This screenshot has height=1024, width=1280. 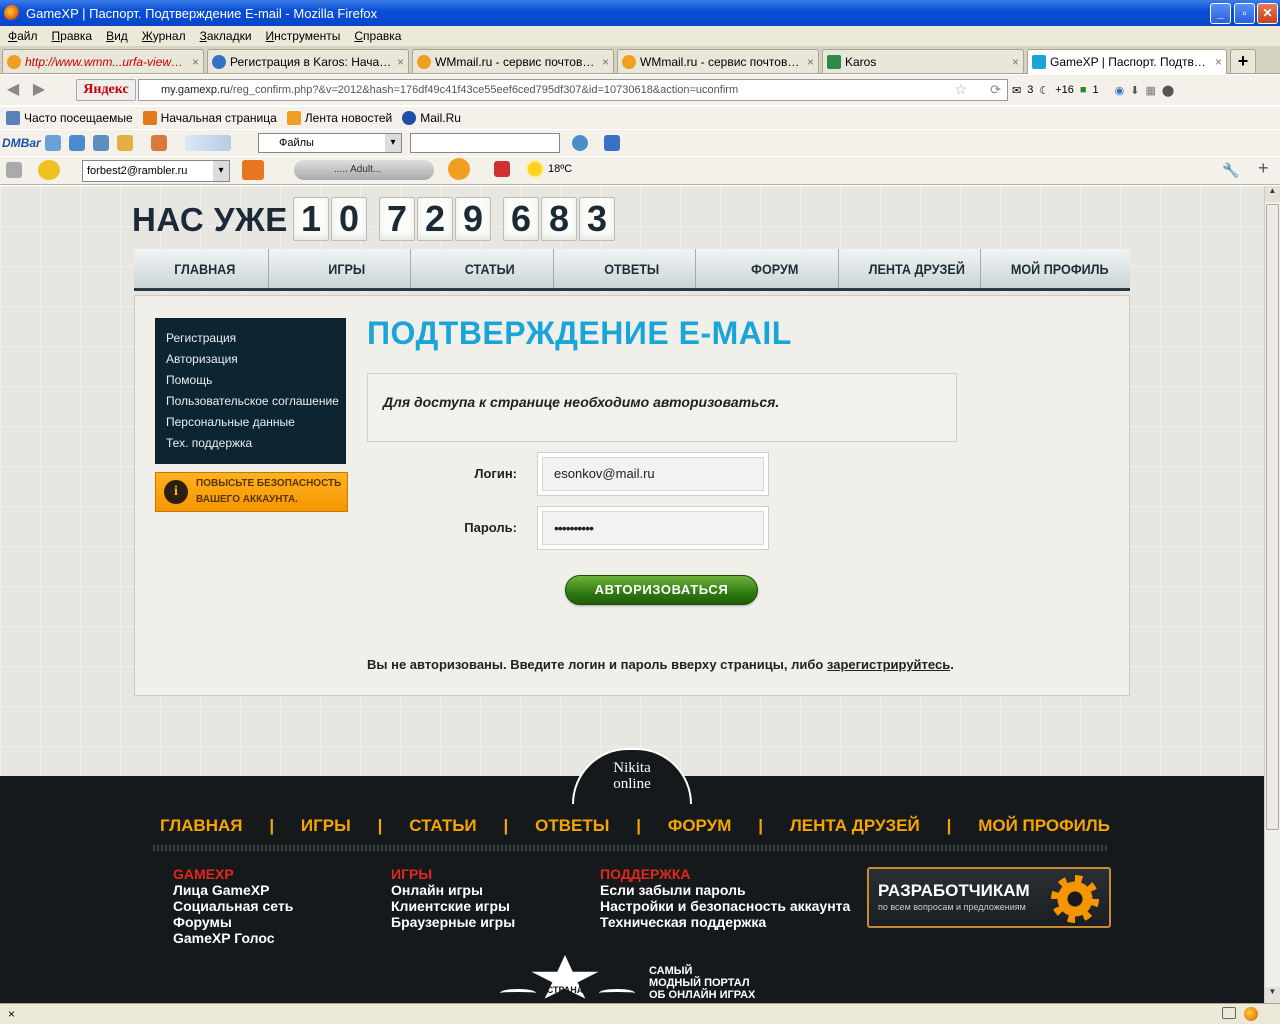 What do you see at coordinates (661, 590) in the screenshot?
I see `authorize-button: АВТОРИЗОВАТЬСЯ` at bounding box center [661, 590].